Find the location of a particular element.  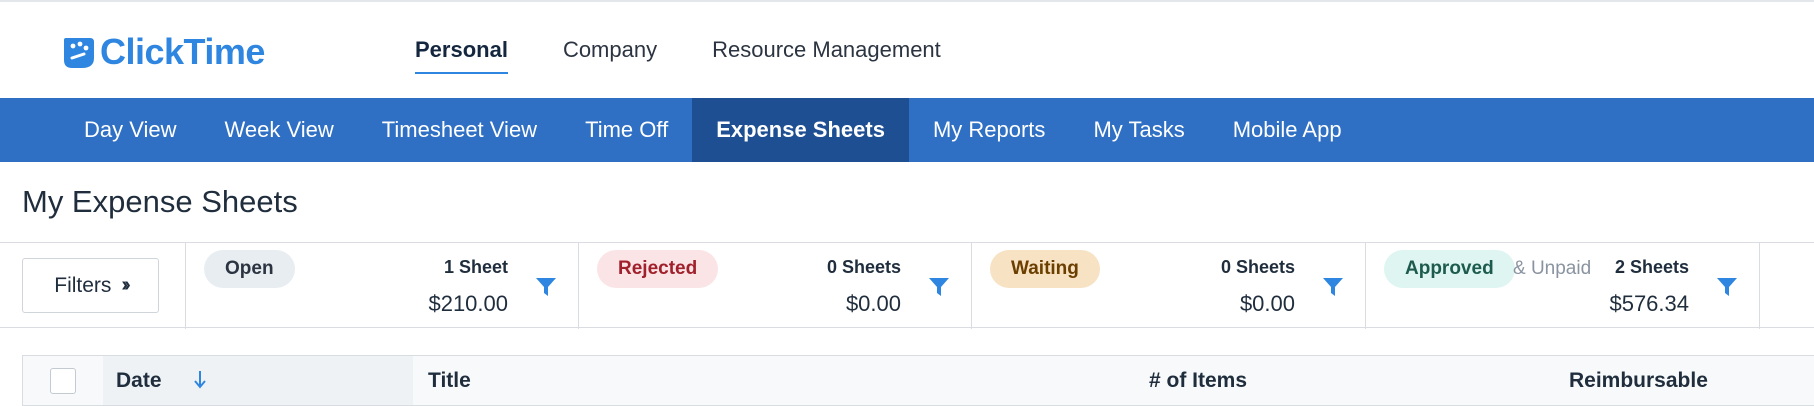

divider is located at coordinates (1759, 286).